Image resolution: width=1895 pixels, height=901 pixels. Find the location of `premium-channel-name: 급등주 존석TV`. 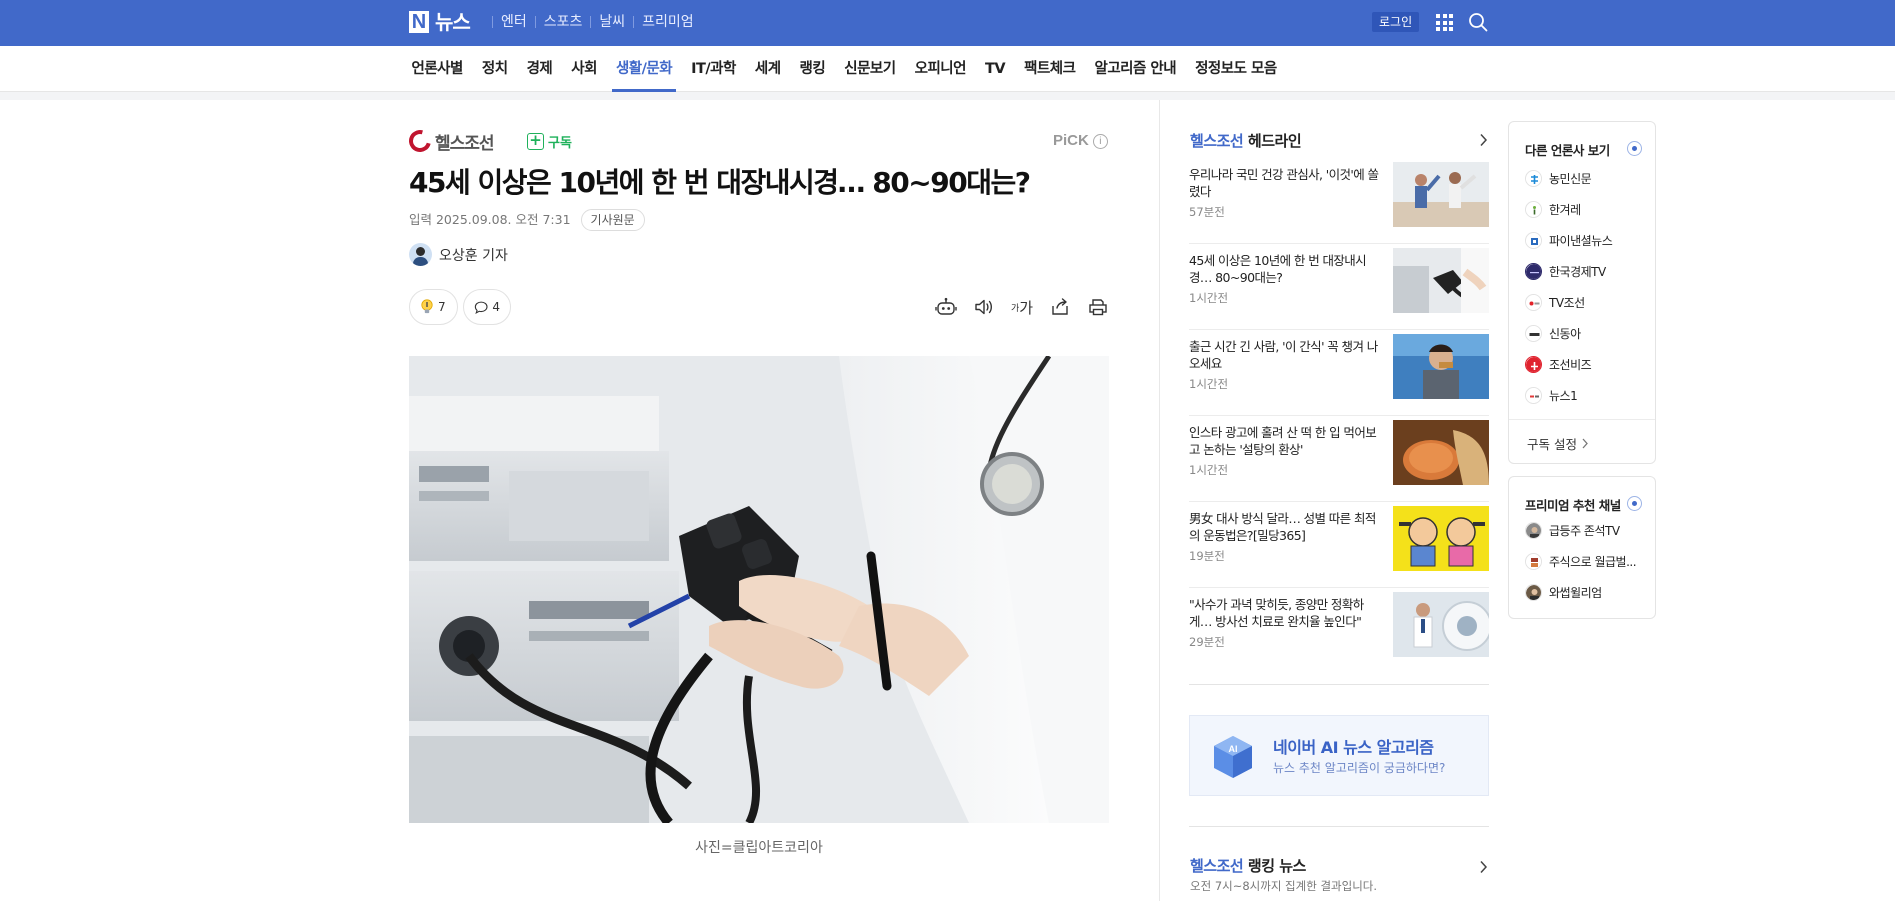

premium-channel-name: 급등주 존석TV is located at coordinates (1584, 531).